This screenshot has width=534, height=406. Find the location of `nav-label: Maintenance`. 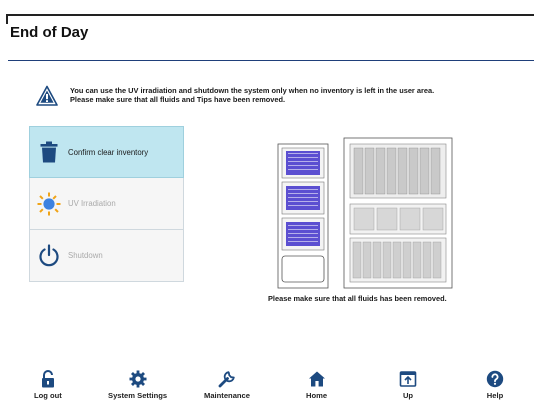

nav-label: Maintenance is located at coordinates (227, 395).